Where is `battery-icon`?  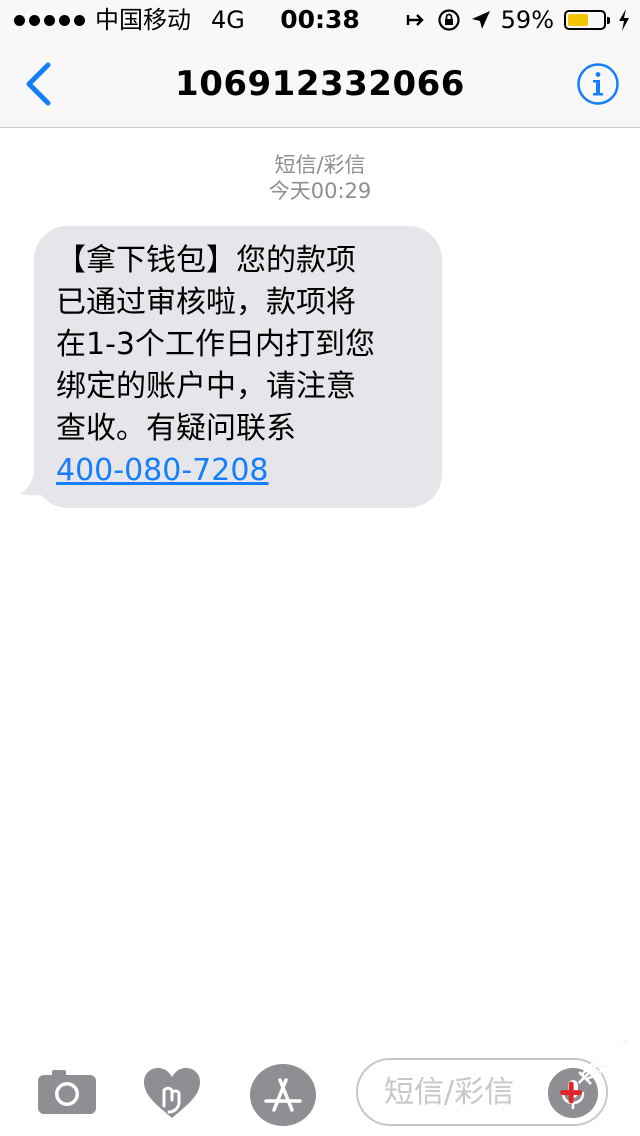
battery-icon is located at coordinates (587, 20).